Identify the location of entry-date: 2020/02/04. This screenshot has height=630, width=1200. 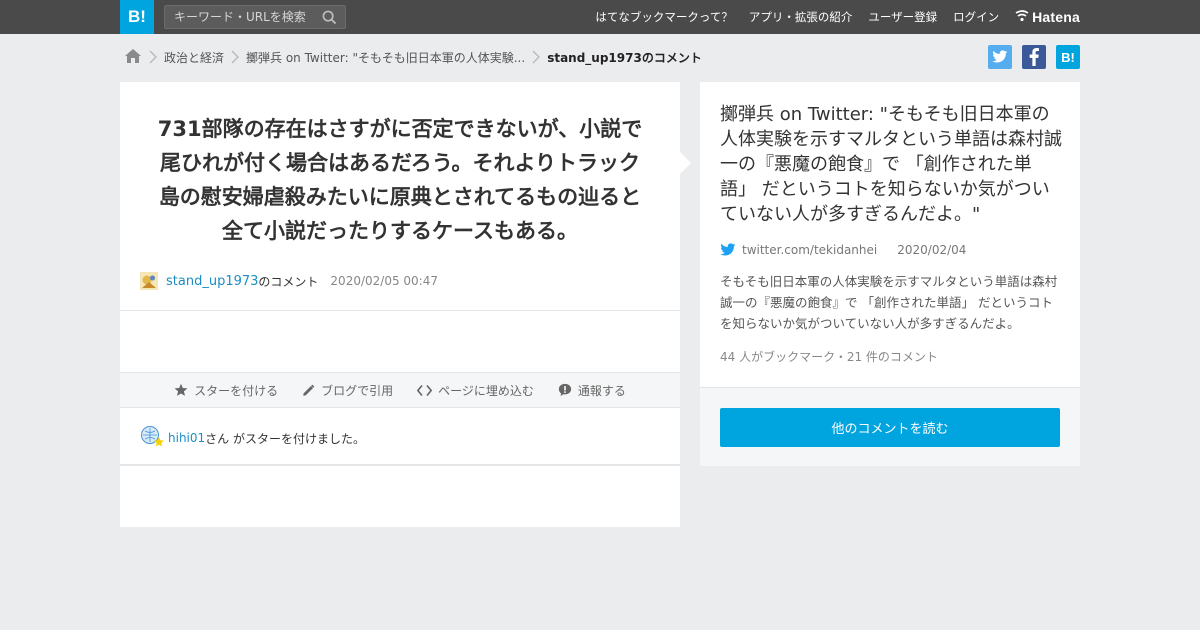
(932, 250).